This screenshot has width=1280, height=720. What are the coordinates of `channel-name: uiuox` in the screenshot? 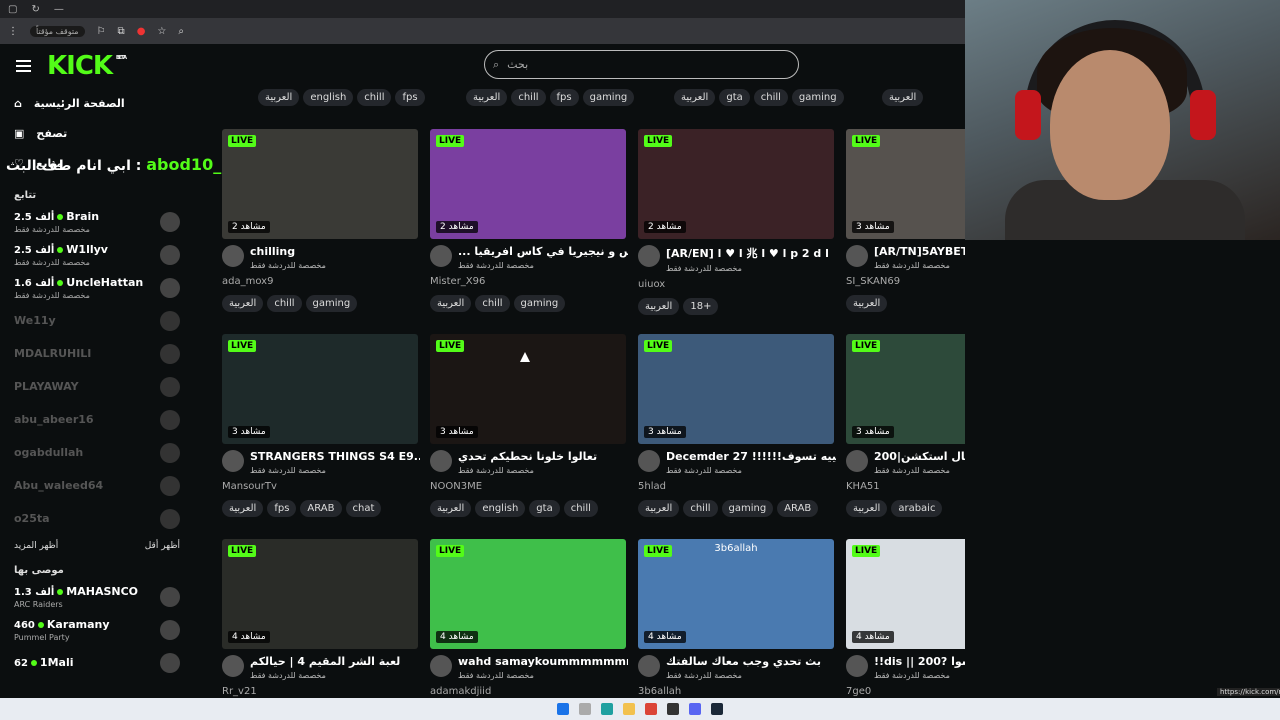 It's located at (736, 284).